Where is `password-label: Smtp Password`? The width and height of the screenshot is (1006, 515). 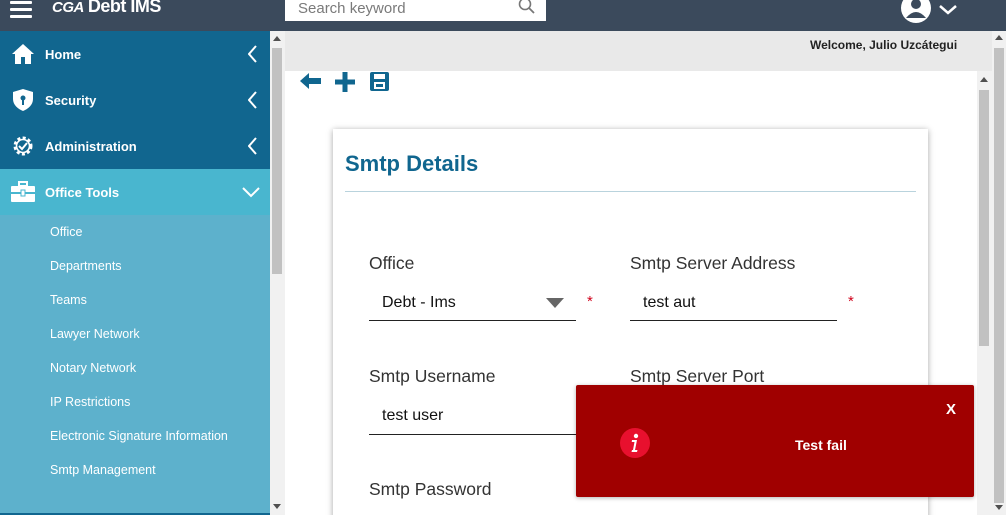
password-label: Smtp Password is located at coordinates (430, 489).